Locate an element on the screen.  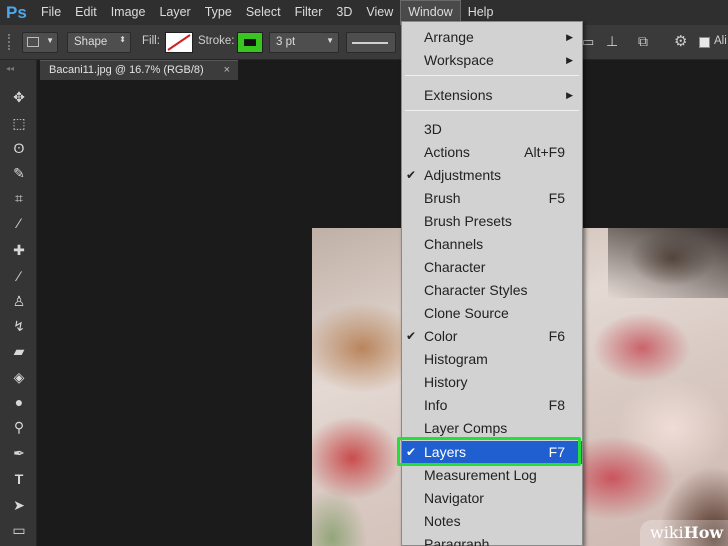
menu-item-notes: Notes is located at coordinates (492, 521).